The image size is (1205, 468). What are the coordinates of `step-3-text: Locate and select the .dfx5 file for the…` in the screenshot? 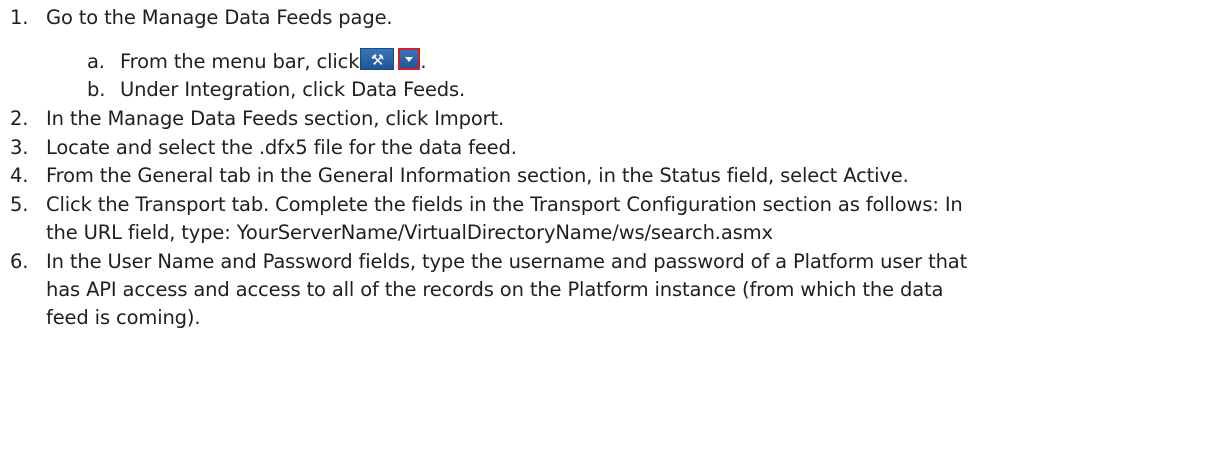 It's located at (281, 147).